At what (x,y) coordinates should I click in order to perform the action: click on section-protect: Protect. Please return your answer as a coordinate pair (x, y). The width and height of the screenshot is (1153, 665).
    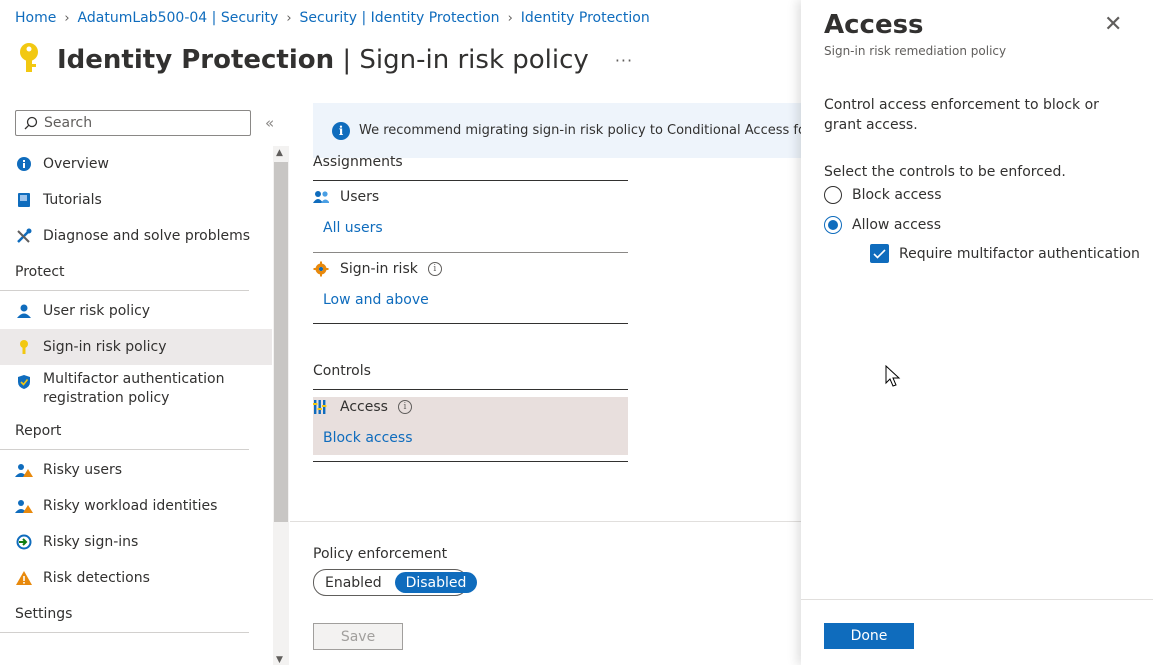
    Looking at the image, I should click on (124, 272).